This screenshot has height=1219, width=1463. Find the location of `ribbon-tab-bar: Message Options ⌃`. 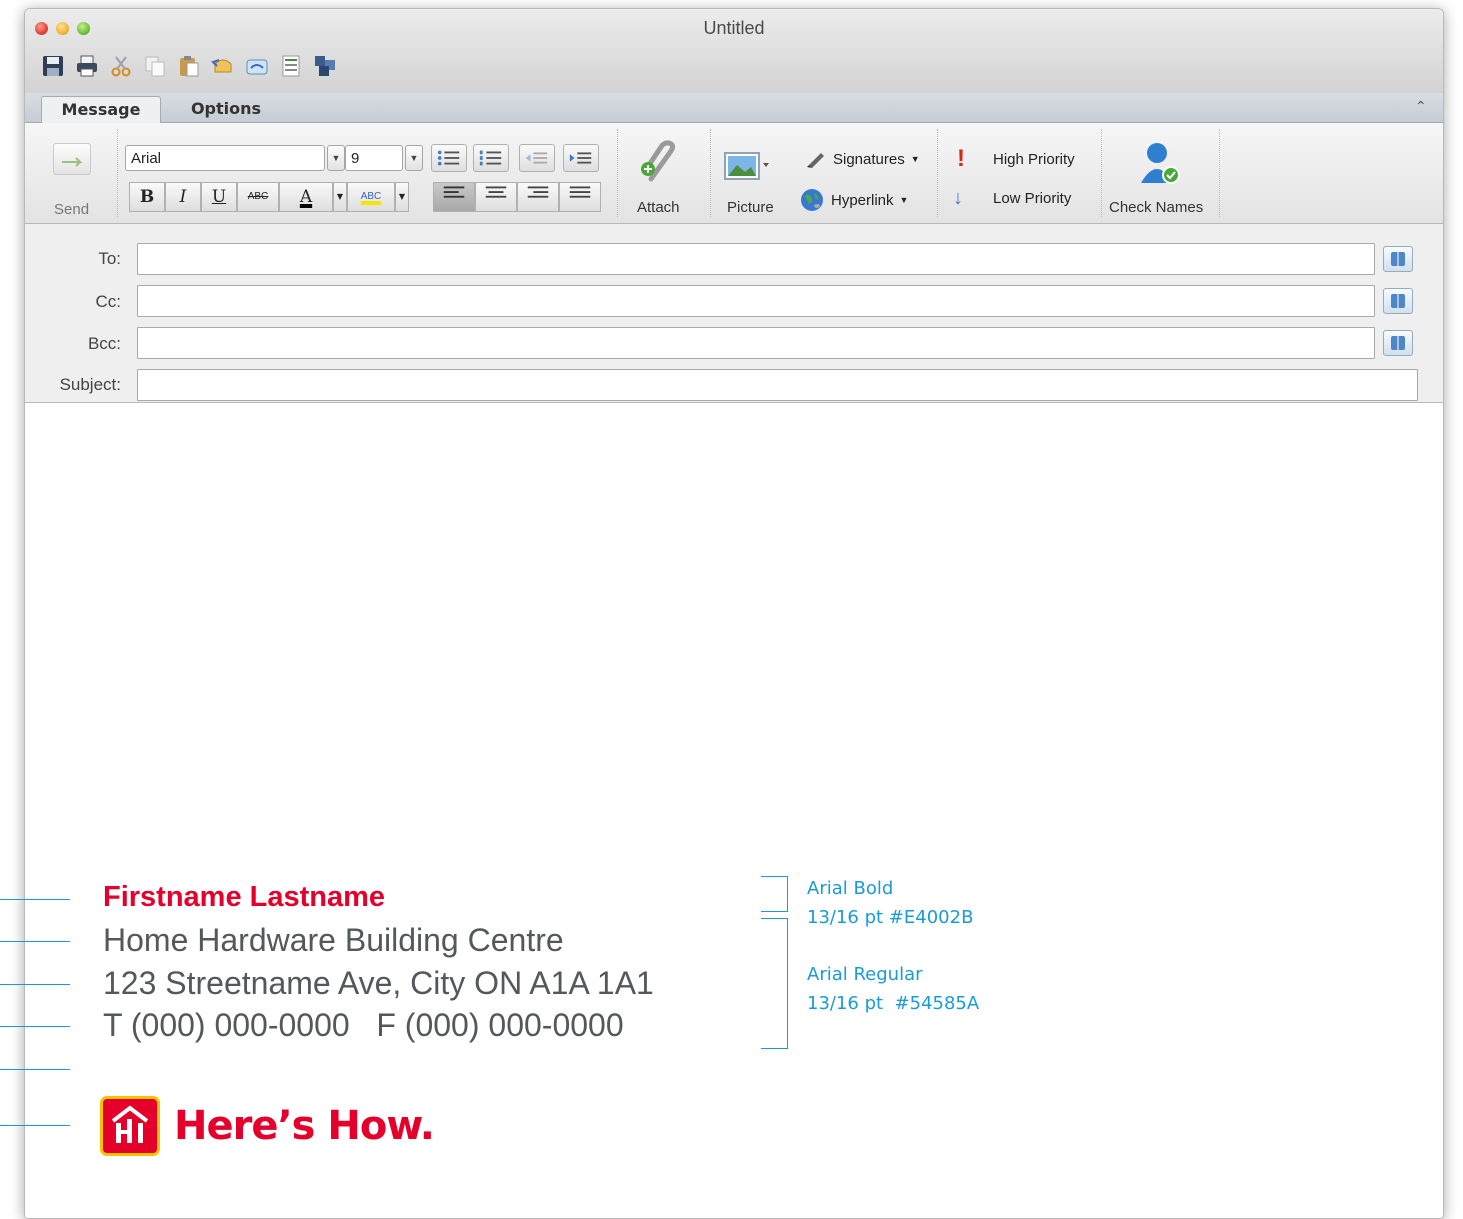

ribbon-tab-bar: Message Options ⌃ is located at coordinates (734, 108).